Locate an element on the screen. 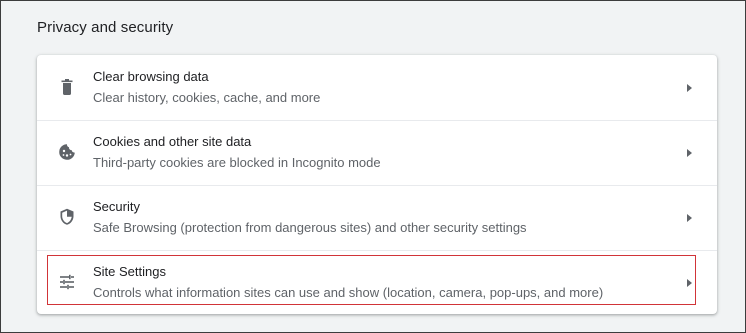  row-label: Security is located at coordinates (116, 206).